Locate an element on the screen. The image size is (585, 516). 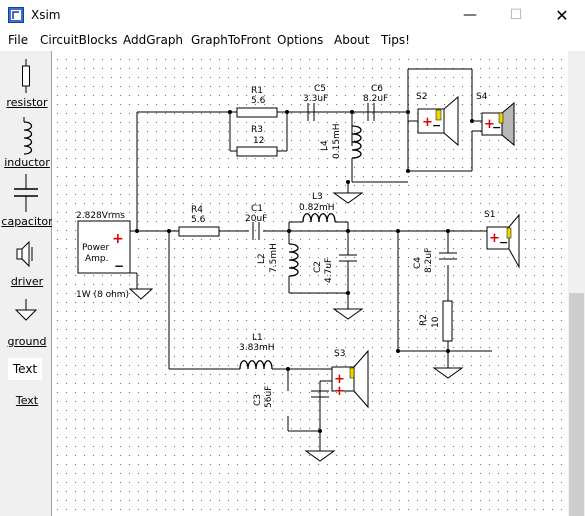
speaker-S4: + − is located at coordinates (498, 124).